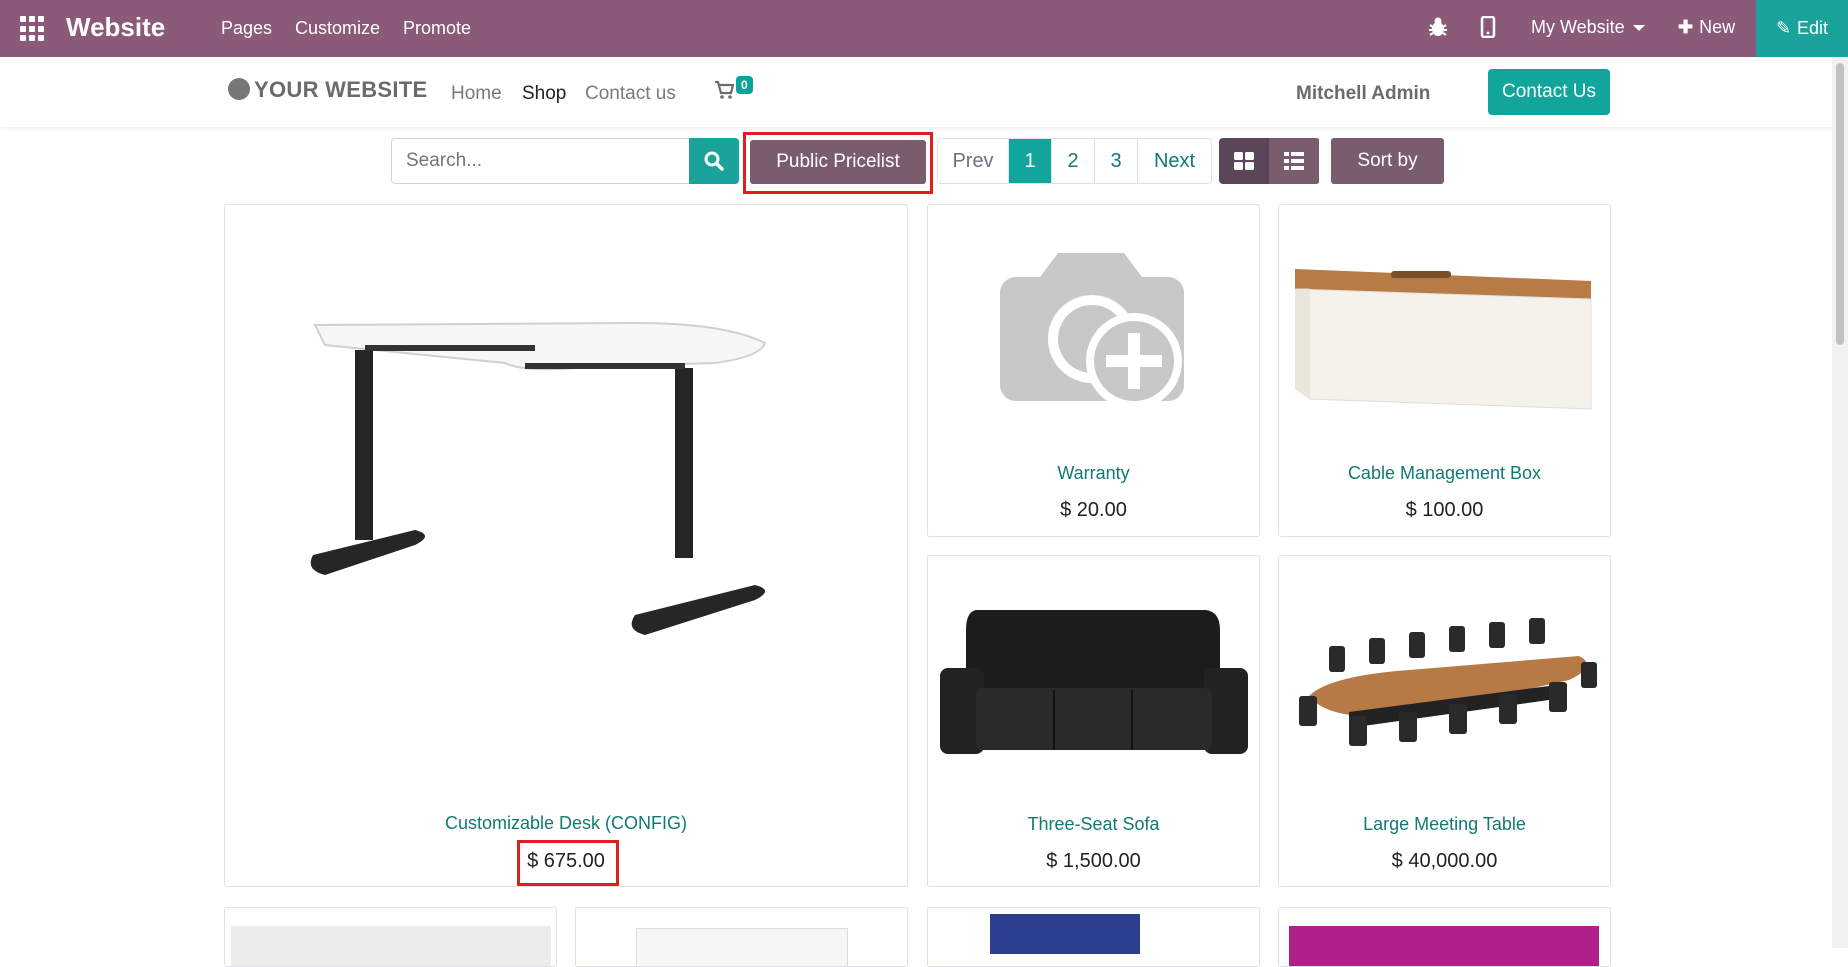  I want to click on shopping-cart-icon, so click(724, 92).